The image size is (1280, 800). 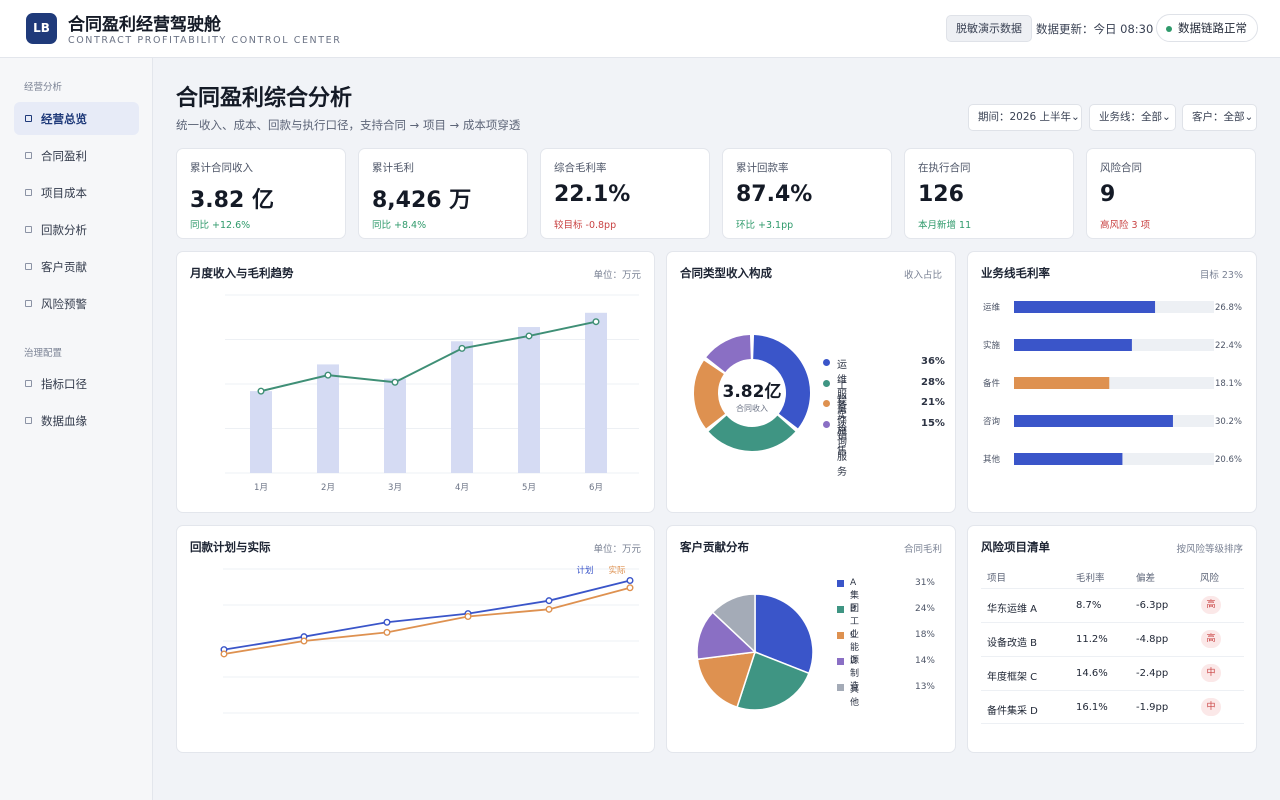 What do you see at coordinates (1207, 28) in the screenshot?
I see `data-status-badge: 数据链路正常` at bounding box center [1207, 28].